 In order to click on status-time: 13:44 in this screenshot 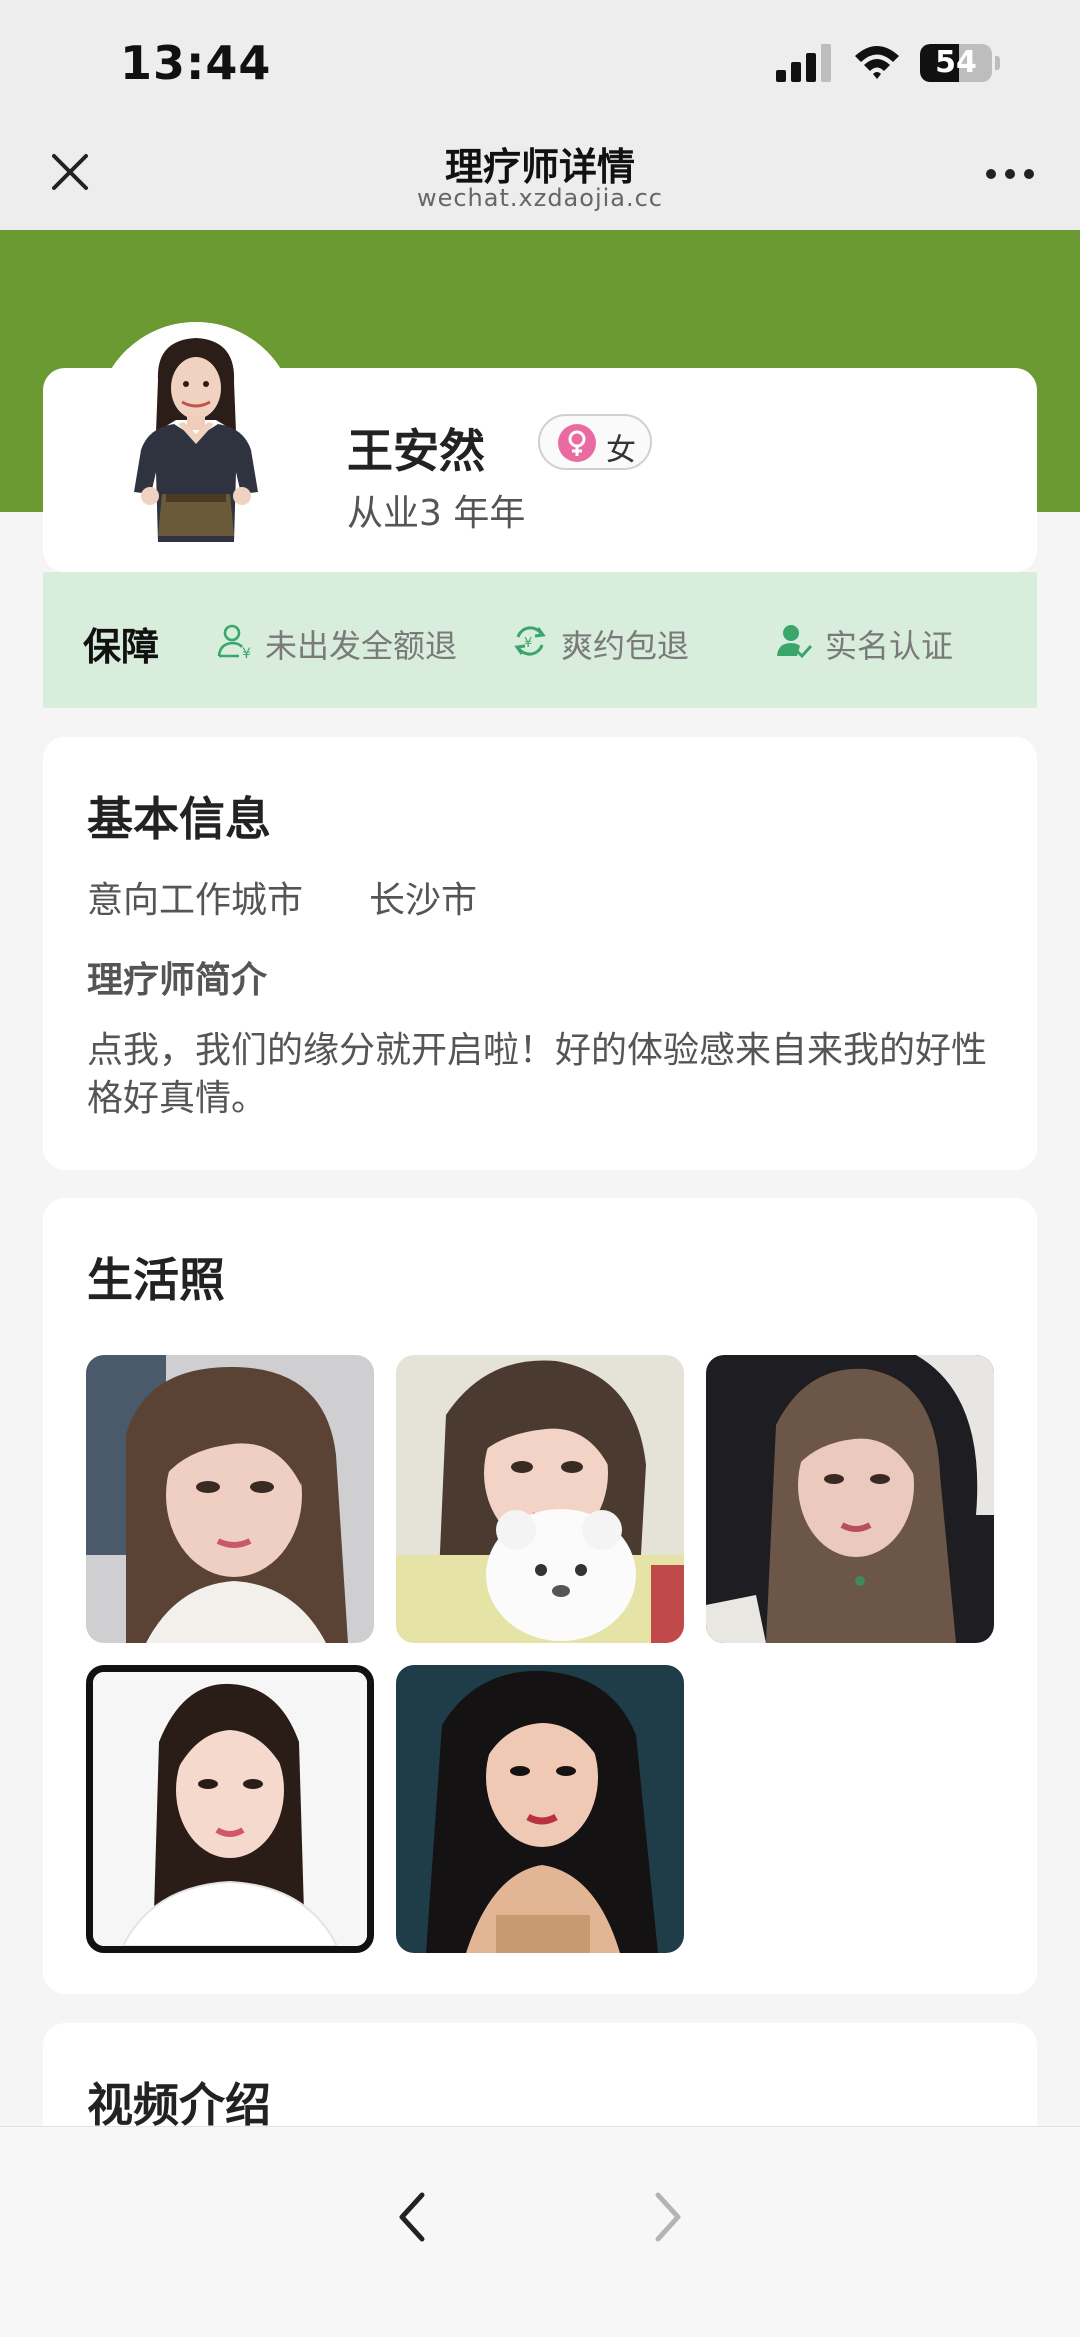, I will do `click(196, 63)`.